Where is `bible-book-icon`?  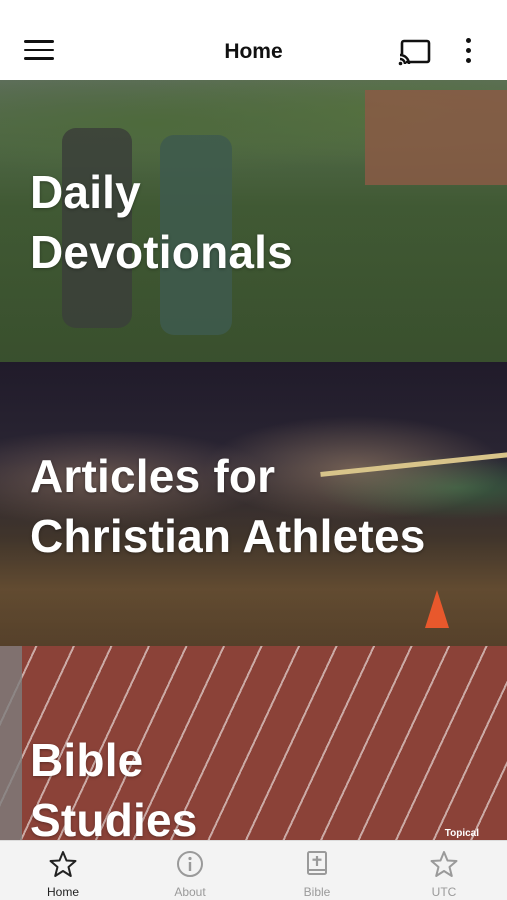 bible-book-icon is located at coordinates (317, 864).